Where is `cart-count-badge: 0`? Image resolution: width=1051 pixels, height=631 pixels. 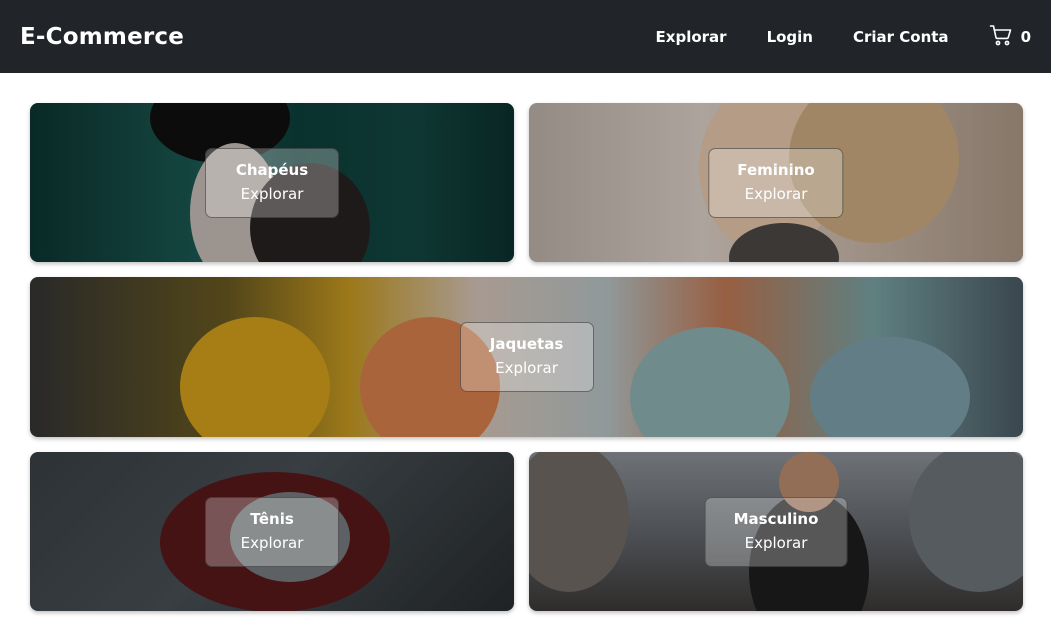
cart-count-badge: 0 is located at coordinates (1025, 36).